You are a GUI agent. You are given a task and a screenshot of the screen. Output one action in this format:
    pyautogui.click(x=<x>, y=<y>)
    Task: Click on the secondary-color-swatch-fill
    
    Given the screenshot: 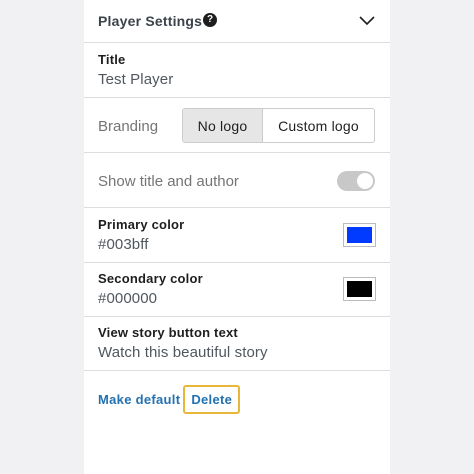 What is the action you would take?
    pyautogui.click(x=359, y=289)
    